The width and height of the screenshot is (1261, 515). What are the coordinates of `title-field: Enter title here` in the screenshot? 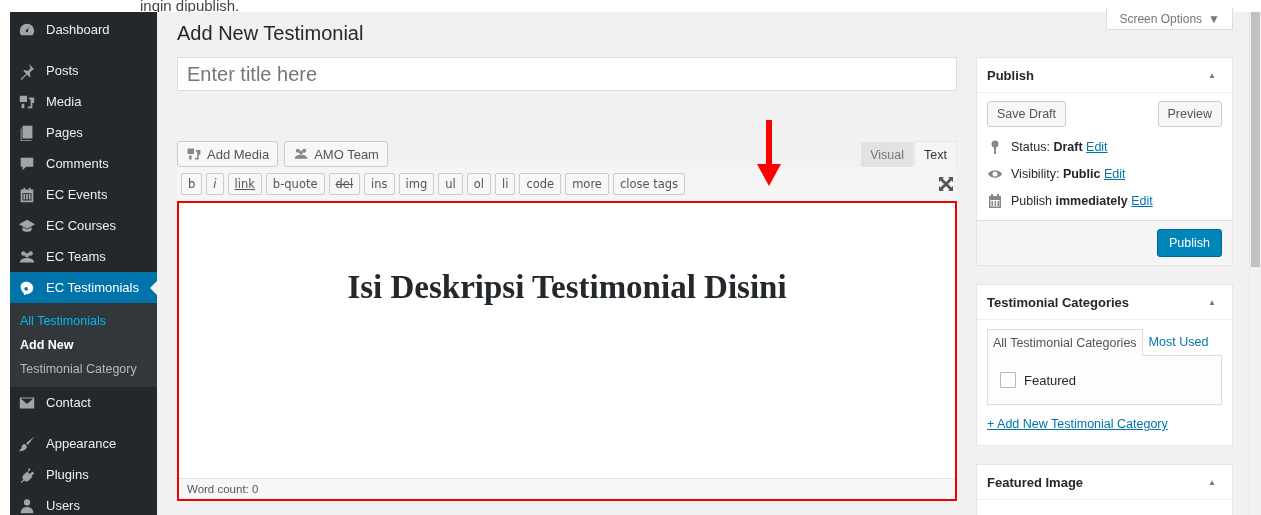 It's located at (567, 74).